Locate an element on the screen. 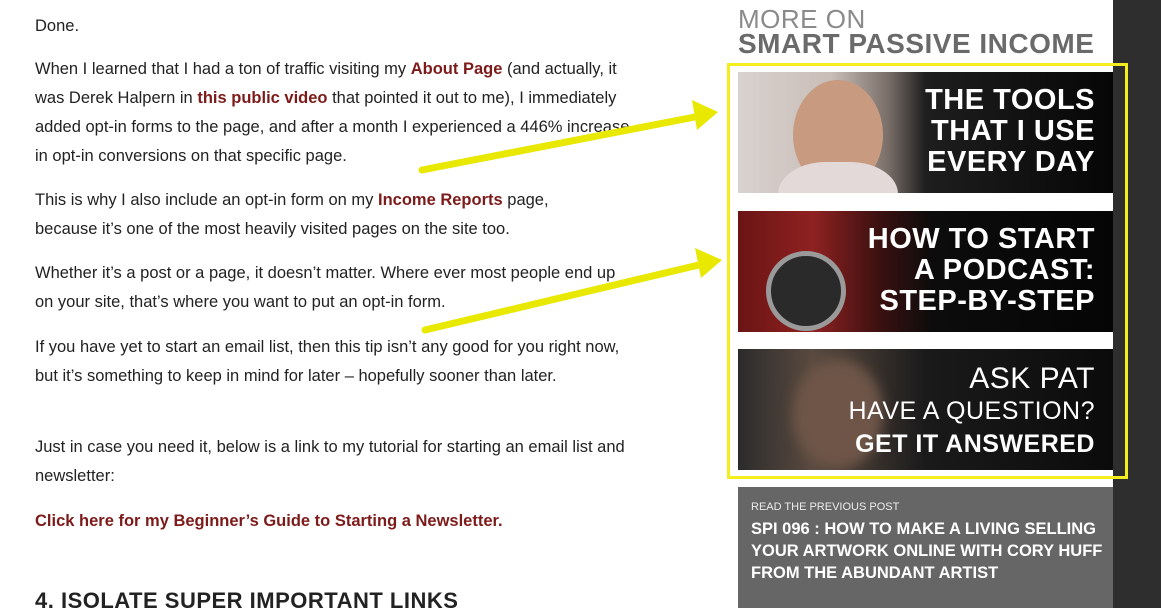  annotation-arrows is located at coordinates (570, 217).